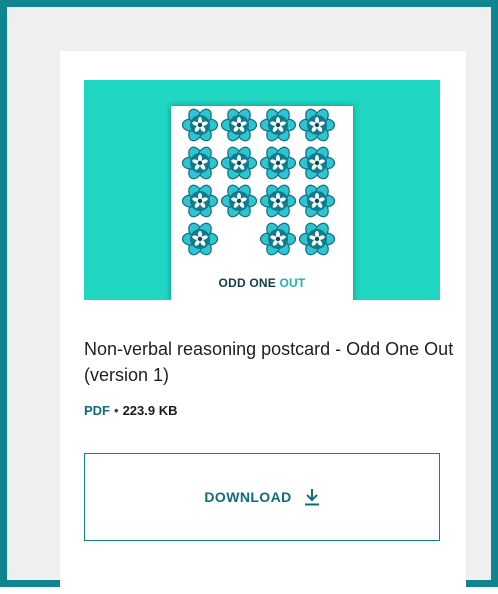 This screenshot has height=594, width=498. I want to click on caption-accent: OUT, so click(292, 283).